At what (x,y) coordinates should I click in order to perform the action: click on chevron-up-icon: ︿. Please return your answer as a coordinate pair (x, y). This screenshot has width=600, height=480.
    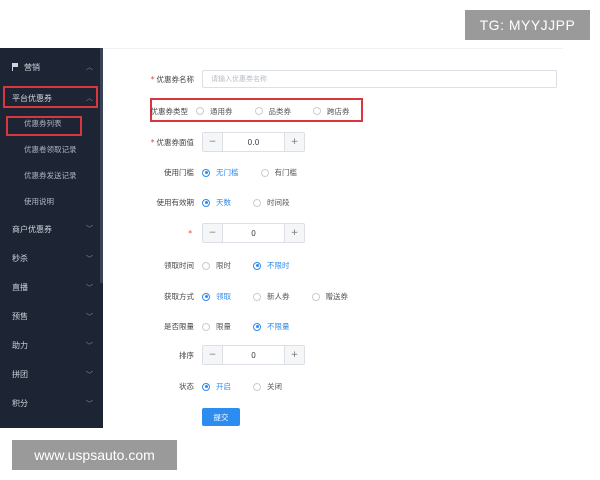
    Looking at the image, I should click on (89, 67).